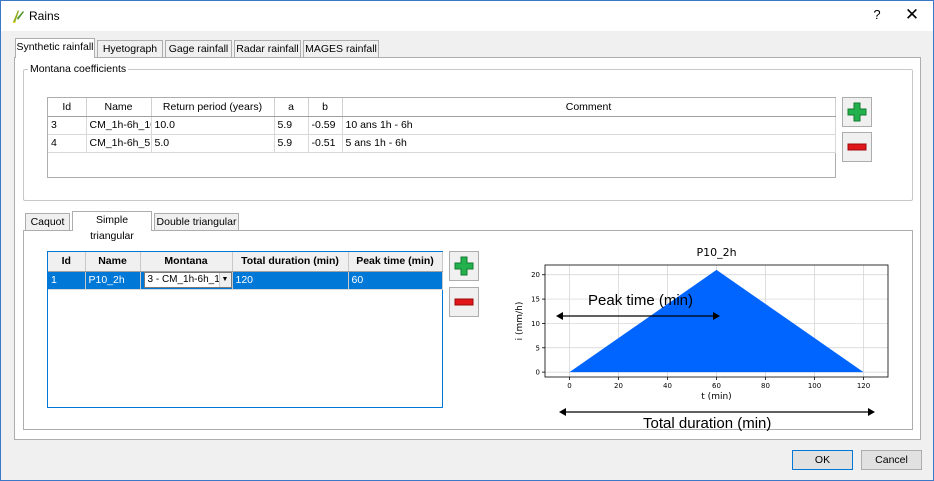 Image resolution: width=934 pixels, height=481 pixels. I want to click on cell-comment: 5 ans 1h - 6h, so click(589, 143).